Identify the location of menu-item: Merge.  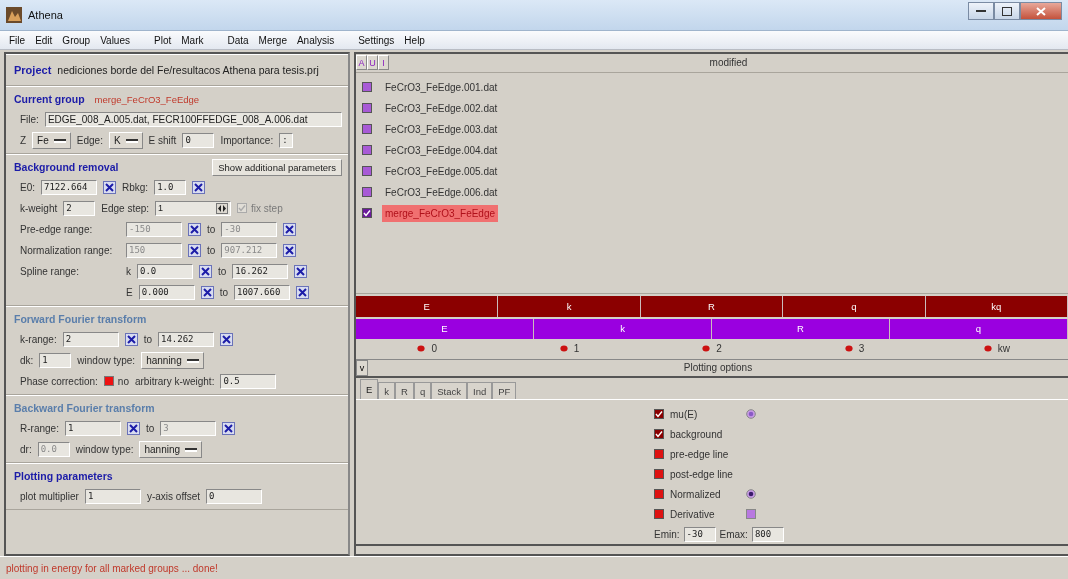
(272, 40).